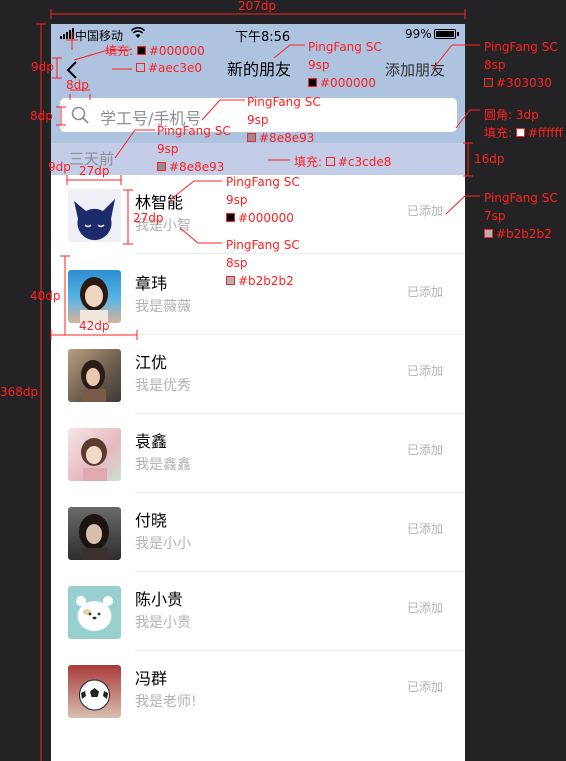 Image resolution: width=566 pixels, height=761 pixels. What do you see at coordinates (94, 691) in the screenshot?
I see `soccer-ball-avatar` at bounding box center [94, 691].